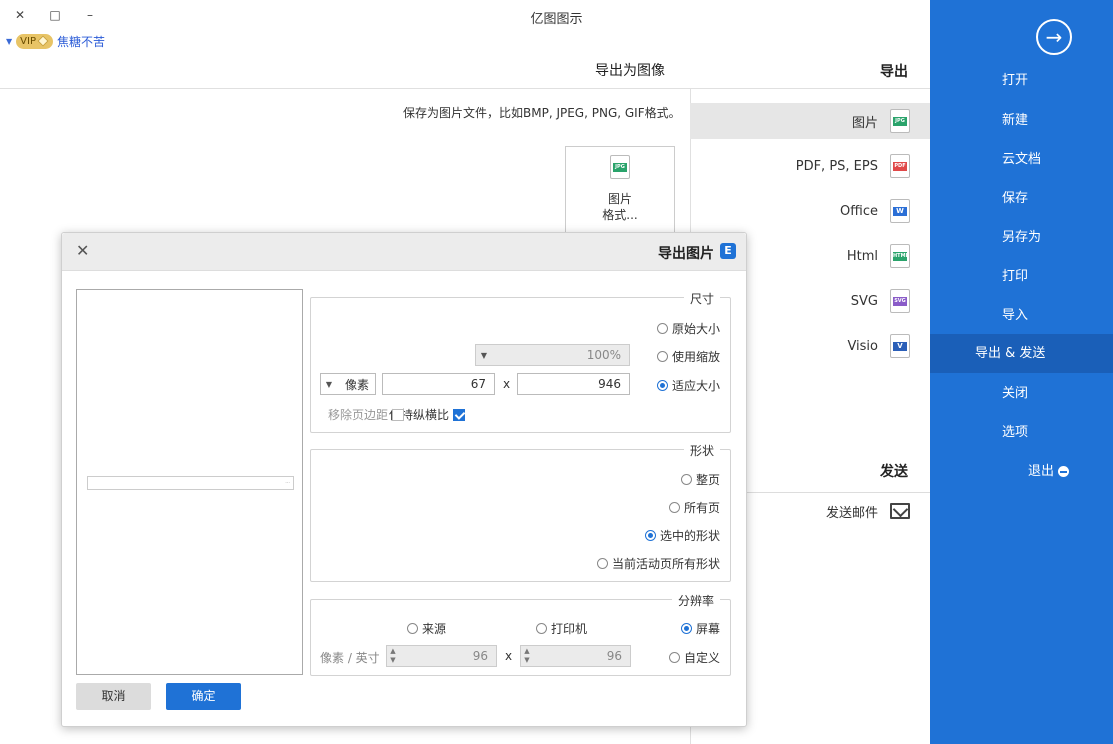 The height and width of the screenshot is (744, 1113). What do you see at coordinates (1021, 471) in the screenshot?
I see `sidebar-item-exit: 退出` at bounding box center [1021, 471].